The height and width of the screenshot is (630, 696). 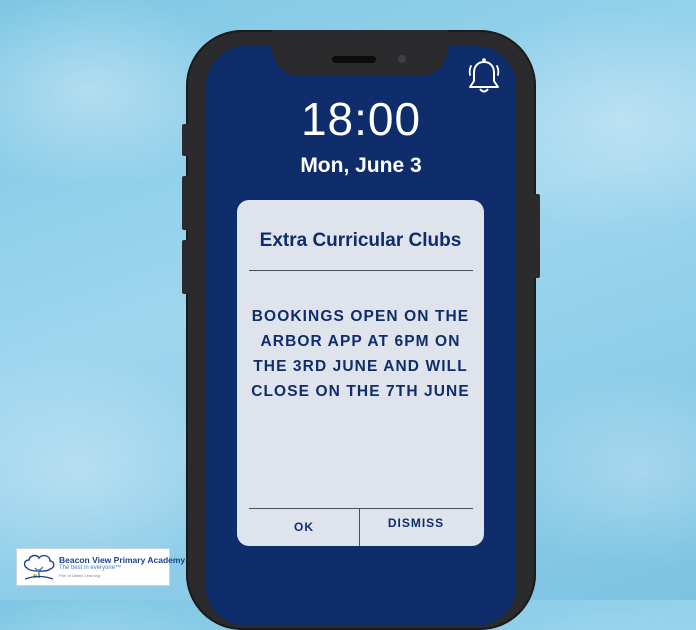 I want to click on phone-side-button-volume-up, so click(x=185, y=203).